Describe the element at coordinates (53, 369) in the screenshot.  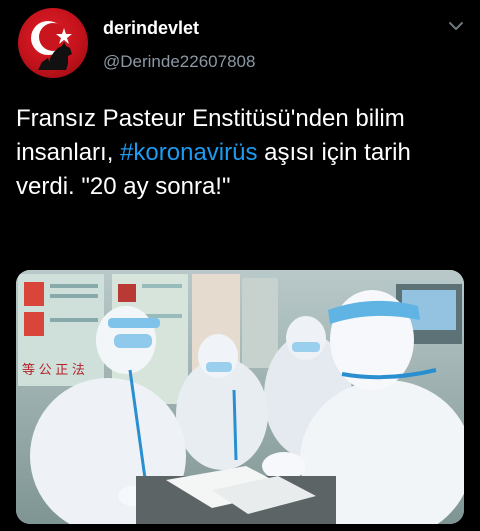
I see `sign-text: 等 公 正 法` at that location.